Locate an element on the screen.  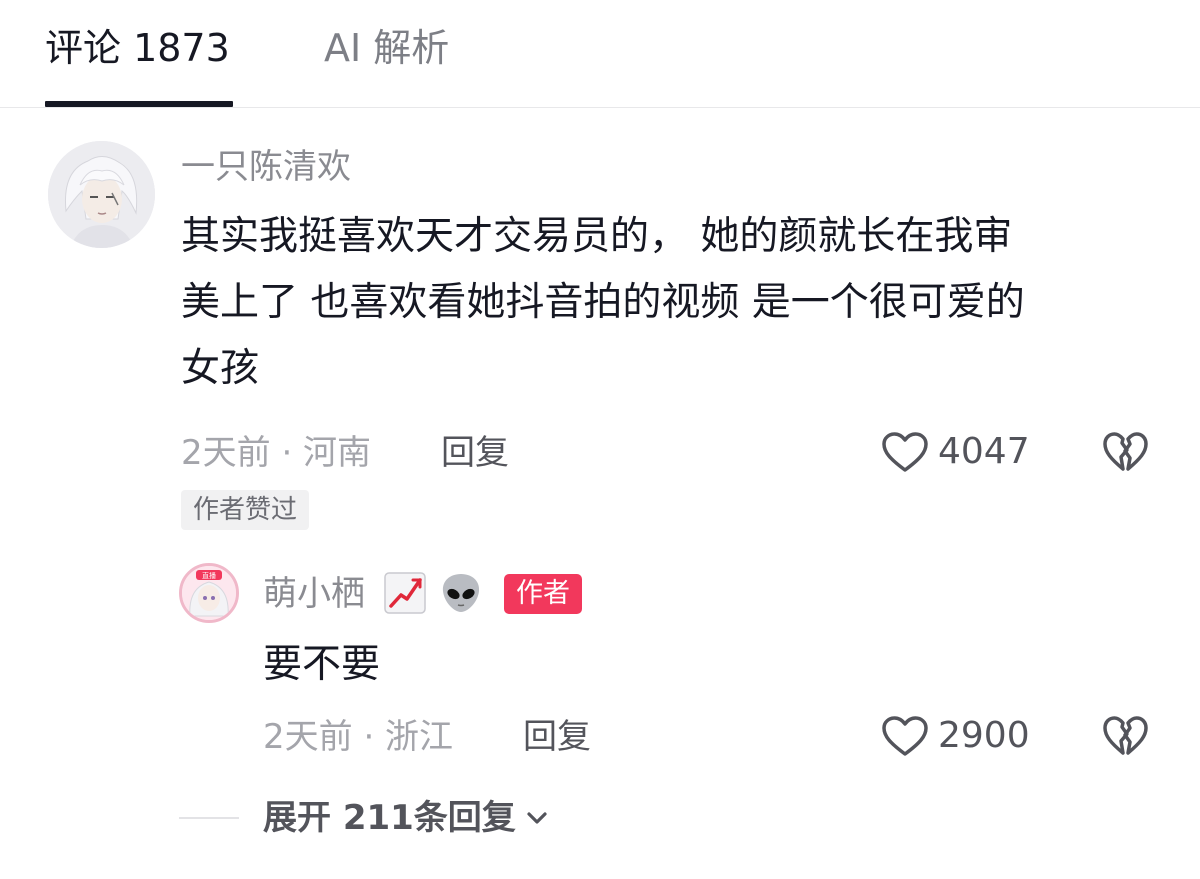
like-button: 2900 is located at coordinates (955, 736).